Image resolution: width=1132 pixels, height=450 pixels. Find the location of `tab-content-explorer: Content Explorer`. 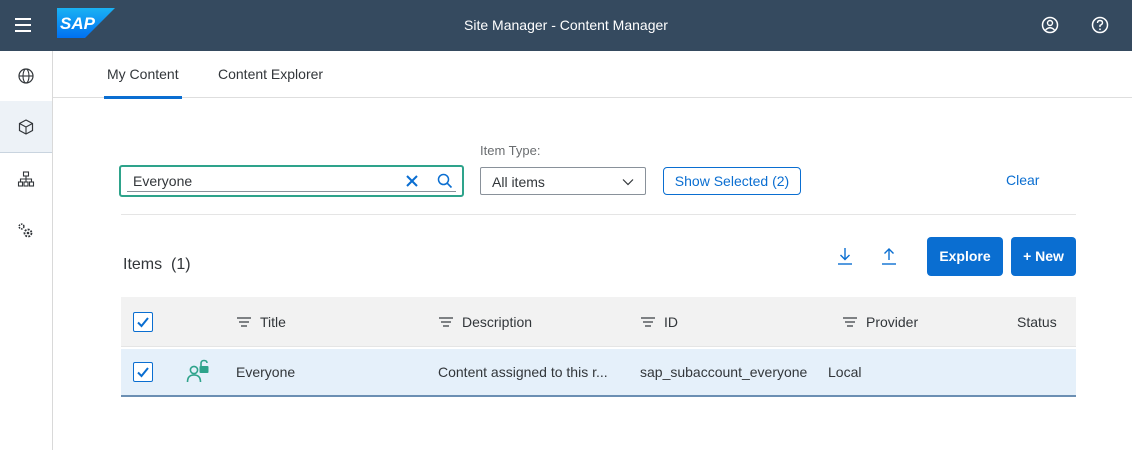

tab-content-explorer: Content Explorer is located at coordinates (270, 74).